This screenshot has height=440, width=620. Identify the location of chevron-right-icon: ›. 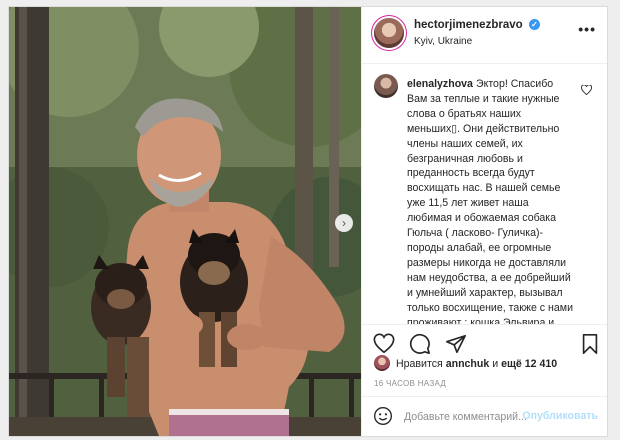
(344, 223).